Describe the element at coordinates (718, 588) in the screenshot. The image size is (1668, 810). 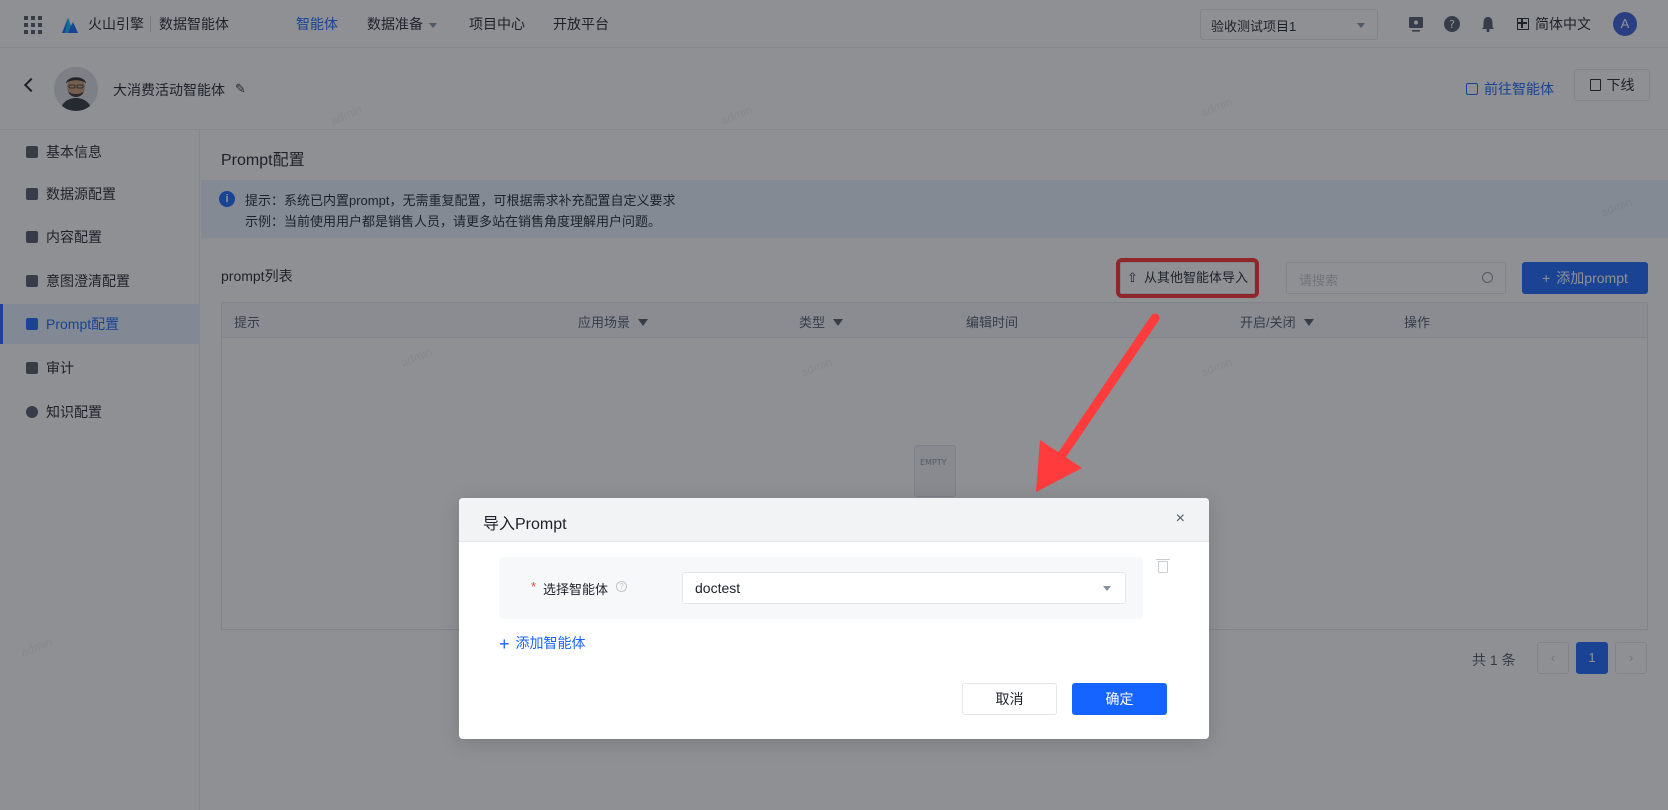
I see `agent-select-value: doctest` at that location.